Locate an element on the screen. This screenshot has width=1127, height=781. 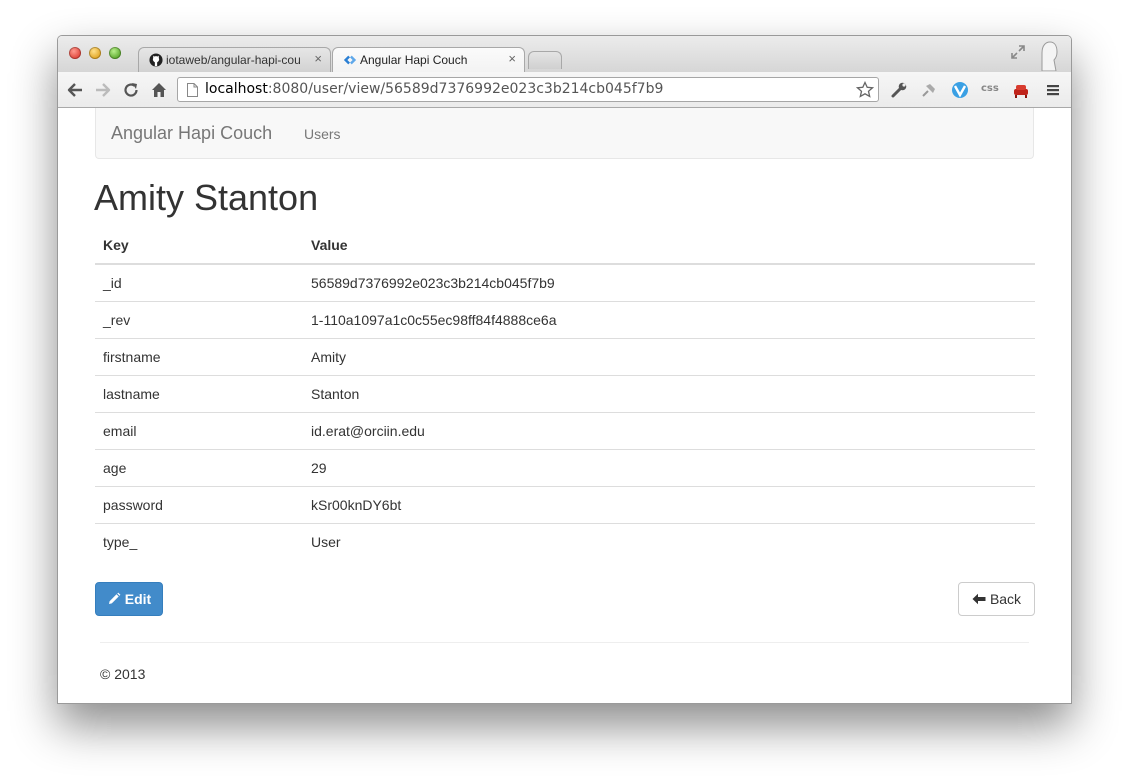
new-tab-button is located at coordinates (545, 60).